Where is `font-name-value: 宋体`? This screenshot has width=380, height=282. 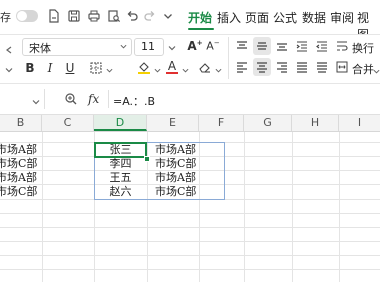
font-name-value: 宋体 is located at coordinates (40, 48).